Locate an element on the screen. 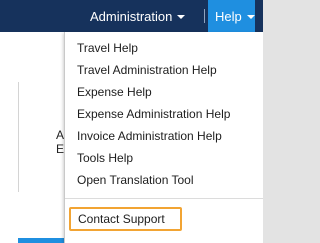 This screenshot has width=320, height=243. nav-separator is located at coordinates (204, 16).